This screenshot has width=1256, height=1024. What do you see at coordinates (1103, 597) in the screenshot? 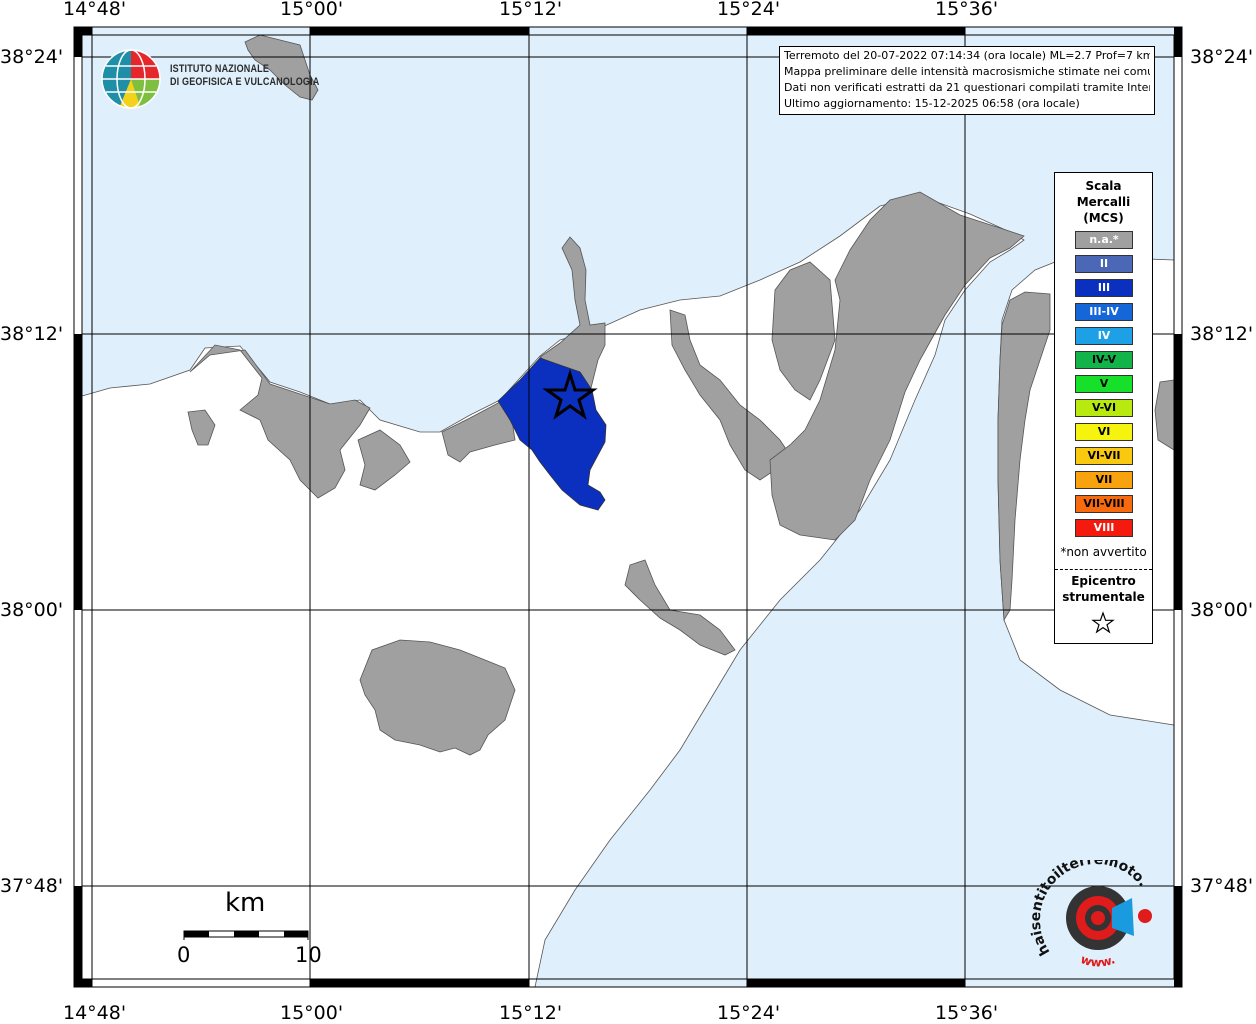
I see `legend-epicenter-line: strumentale` at bounding box center [1103, 597].